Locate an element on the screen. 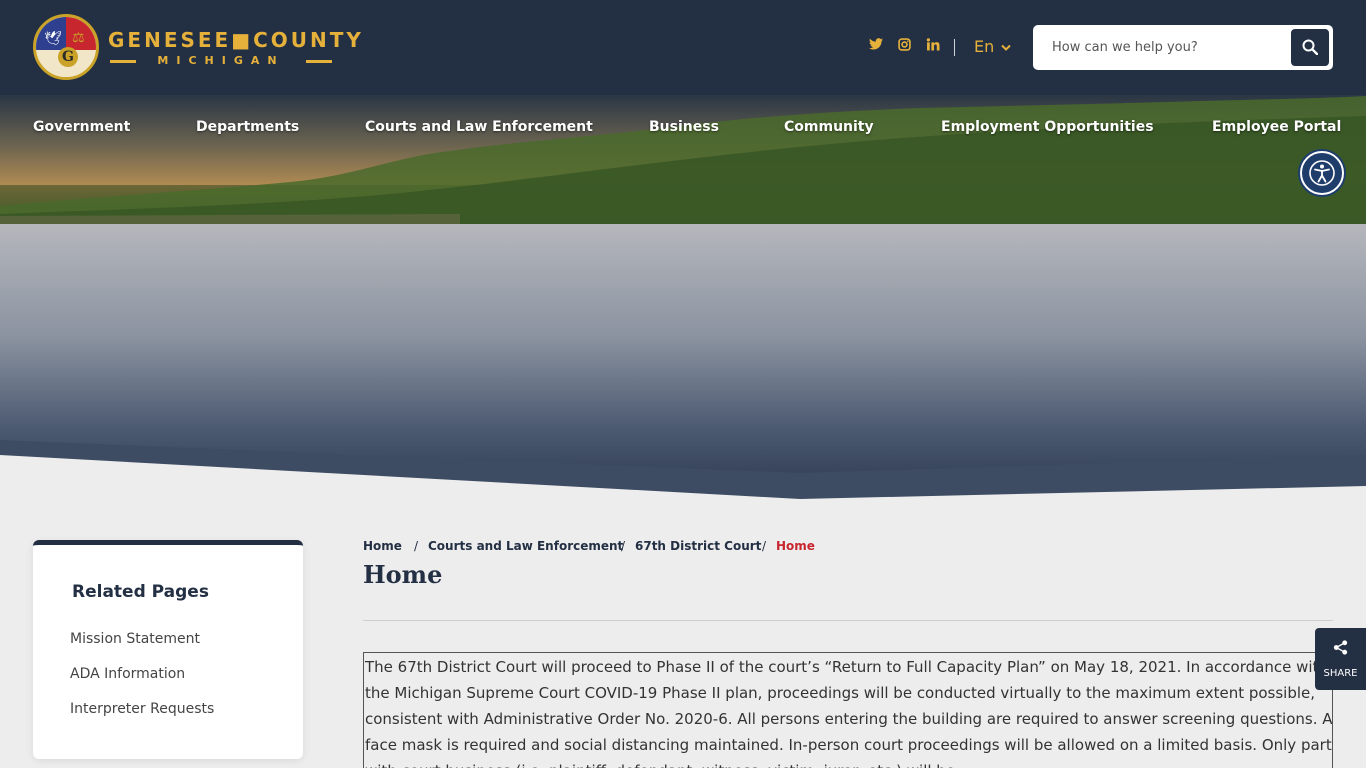  nav-community: Community is located at coordinates (829, 127).